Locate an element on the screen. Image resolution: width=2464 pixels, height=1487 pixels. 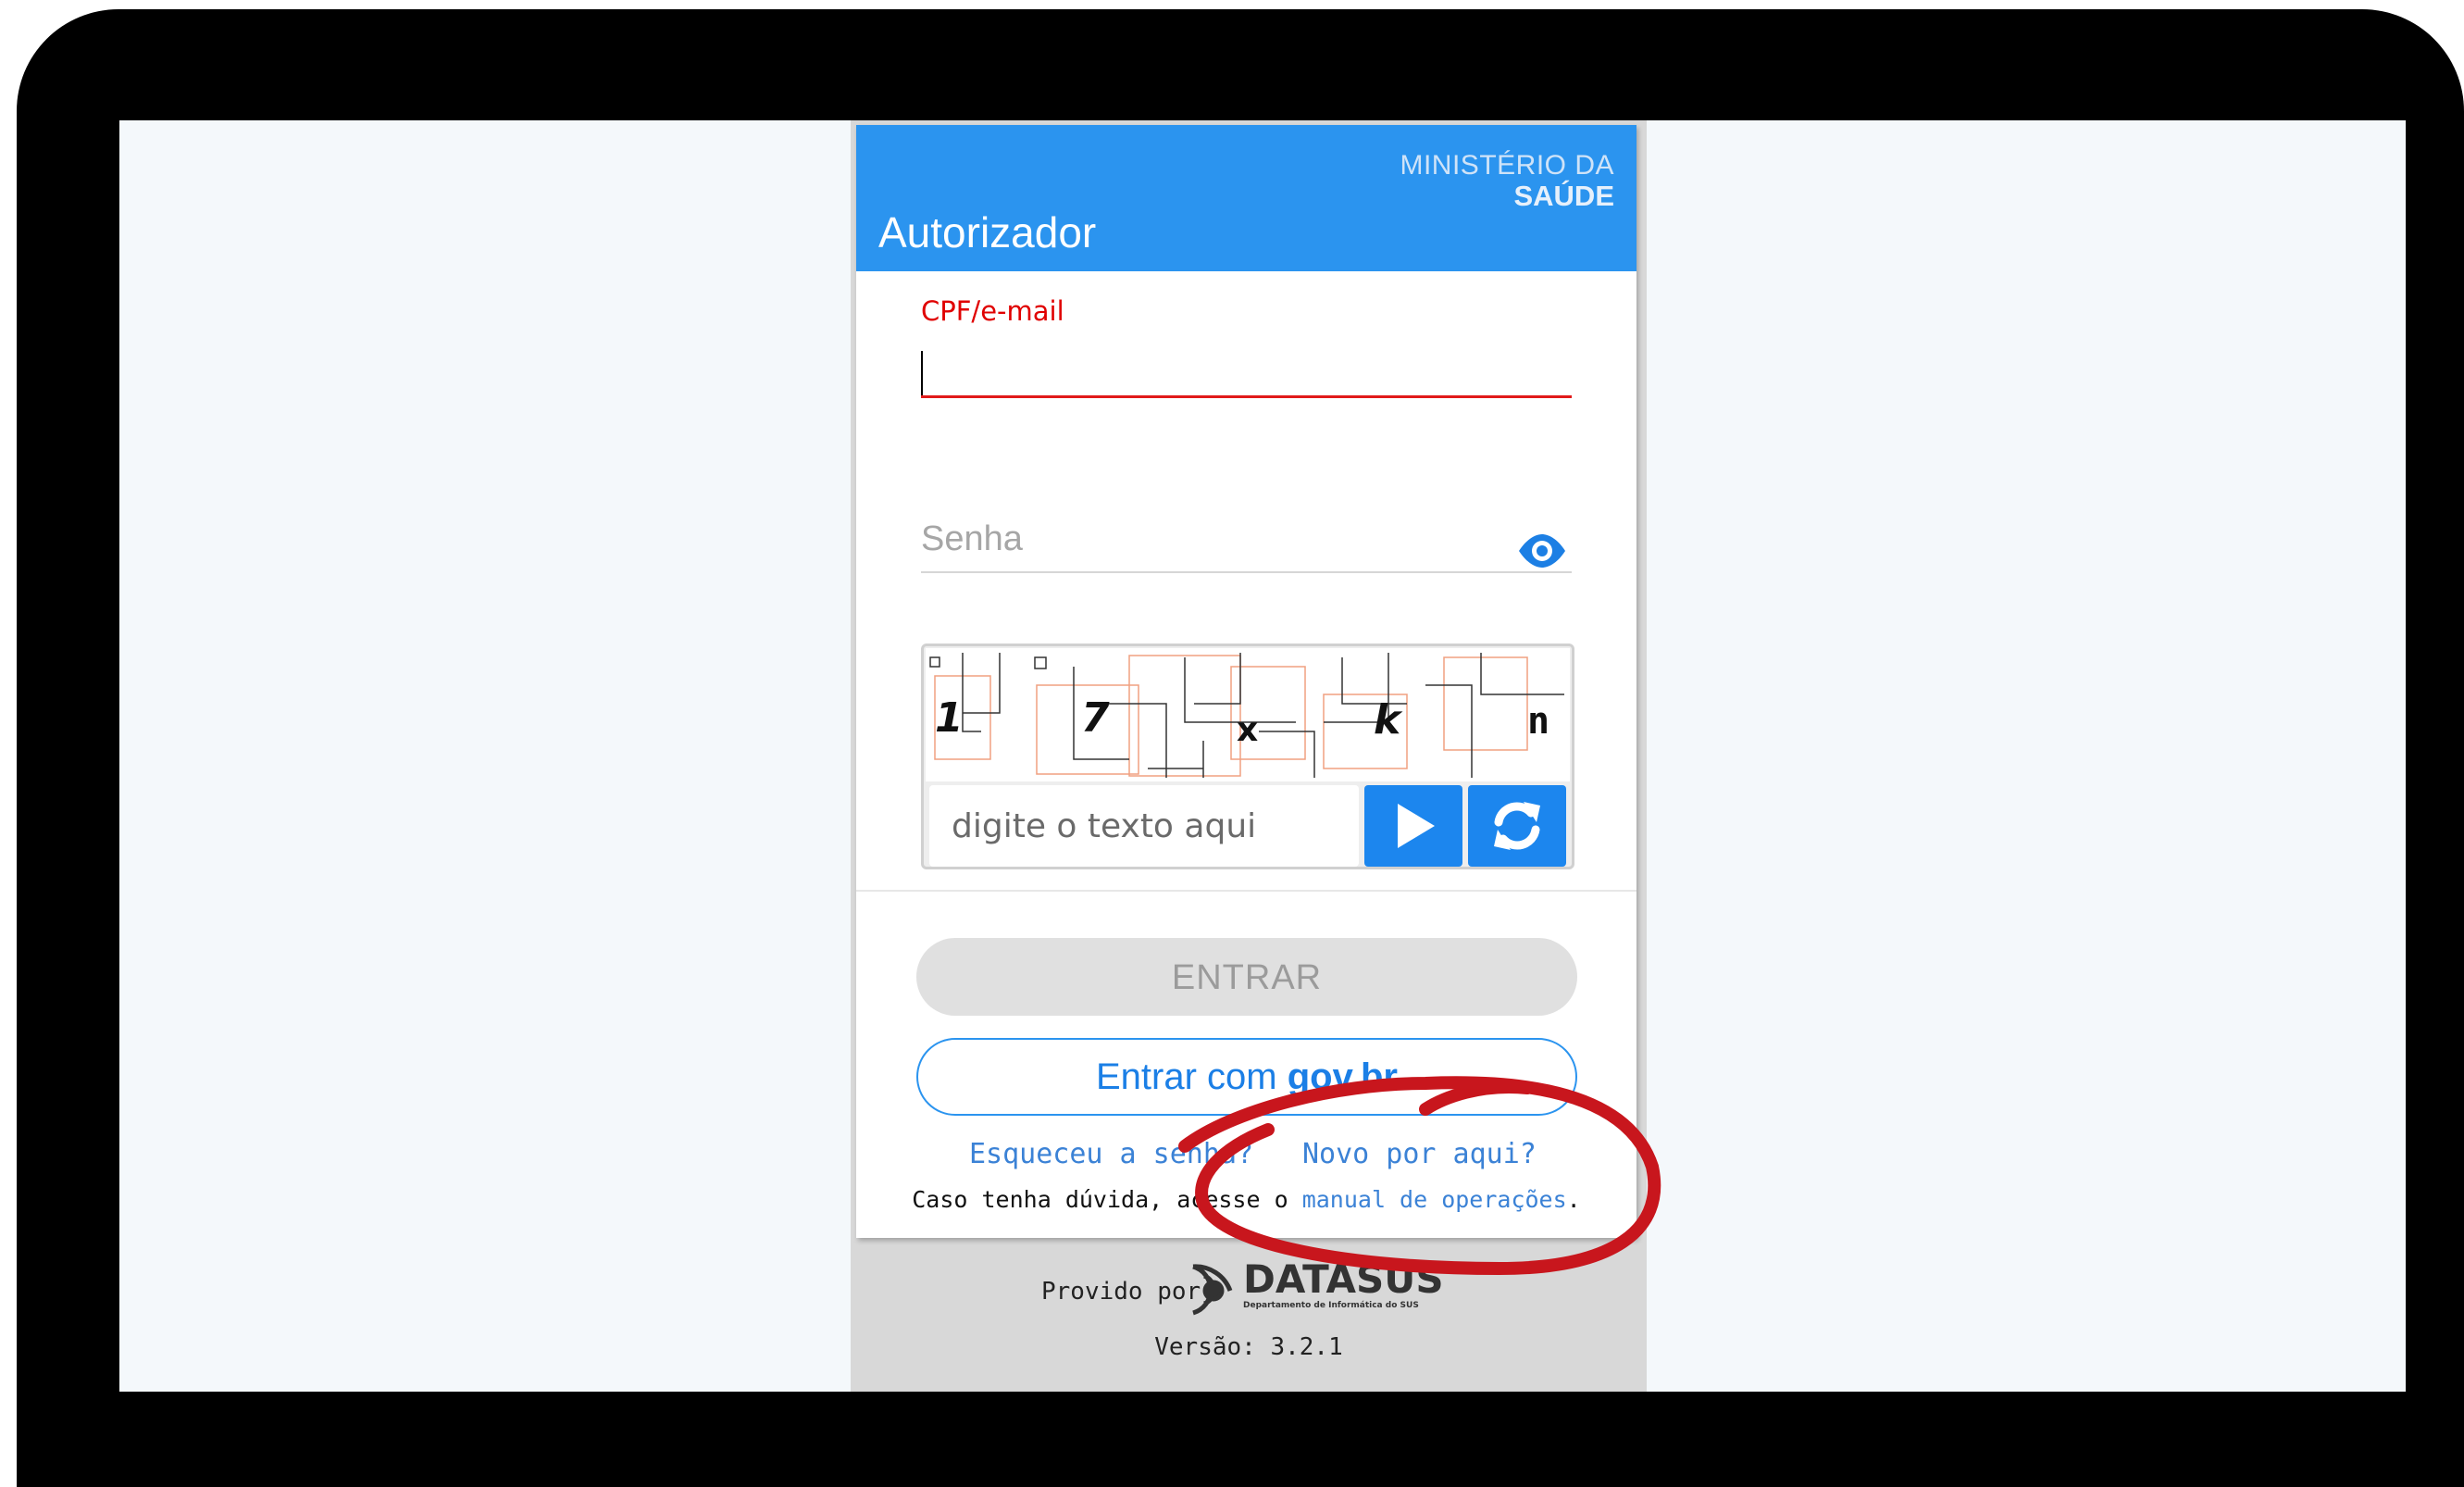
app-title: Autorizador is located at coordinates (987, 232).